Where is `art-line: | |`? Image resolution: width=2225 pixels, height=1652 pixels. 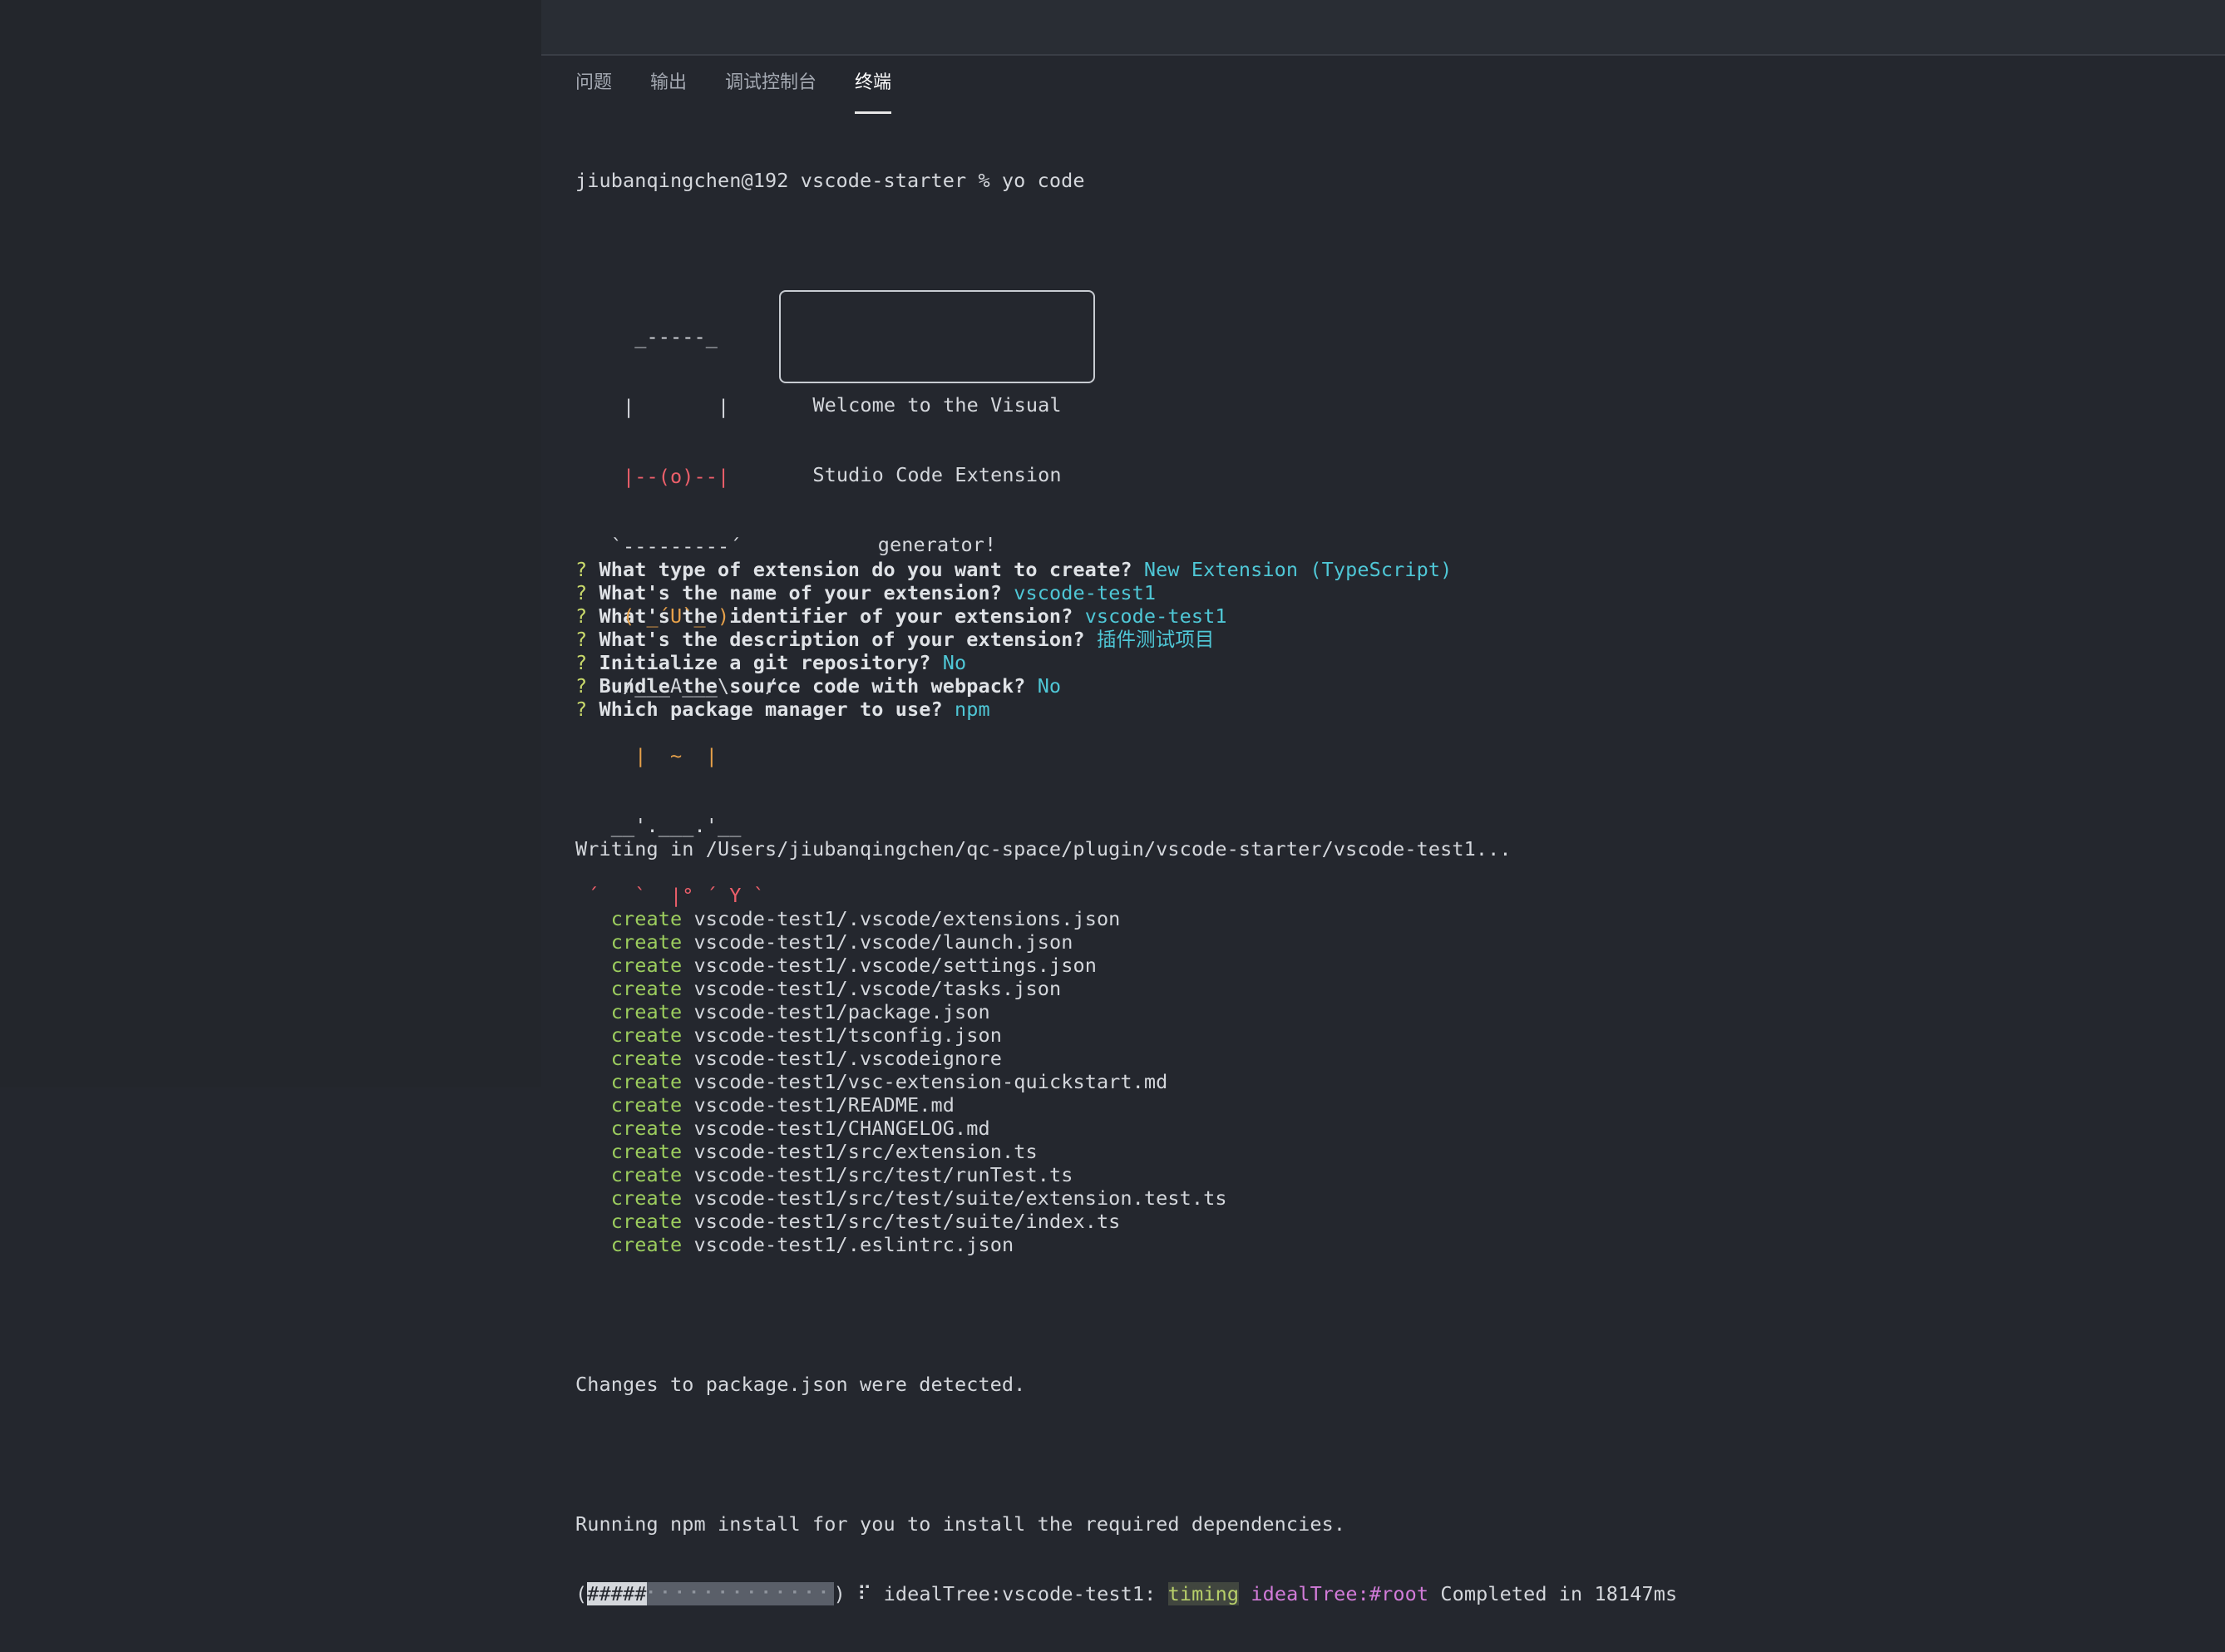 art-line: | | is located at coordinates (676, 407).